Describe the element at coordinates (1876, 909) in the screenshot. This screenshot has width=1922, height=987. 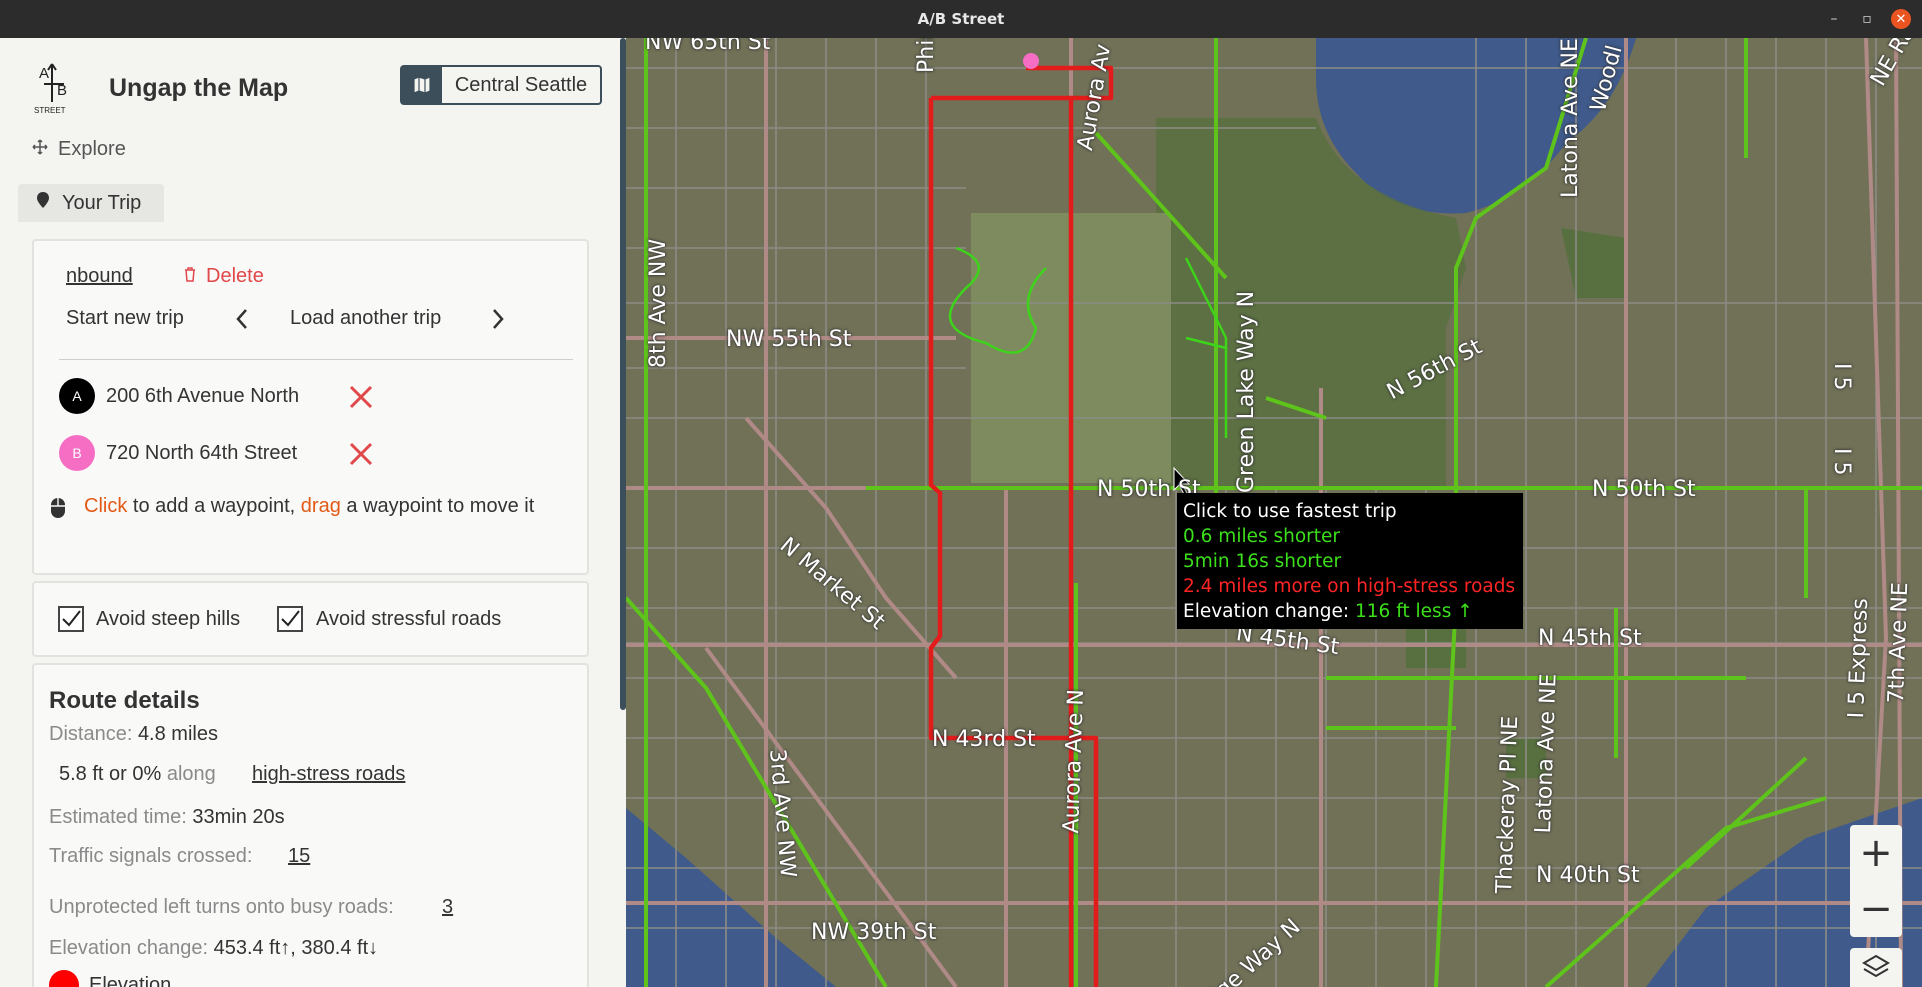
I see `zoom-out-button: −` at that location.